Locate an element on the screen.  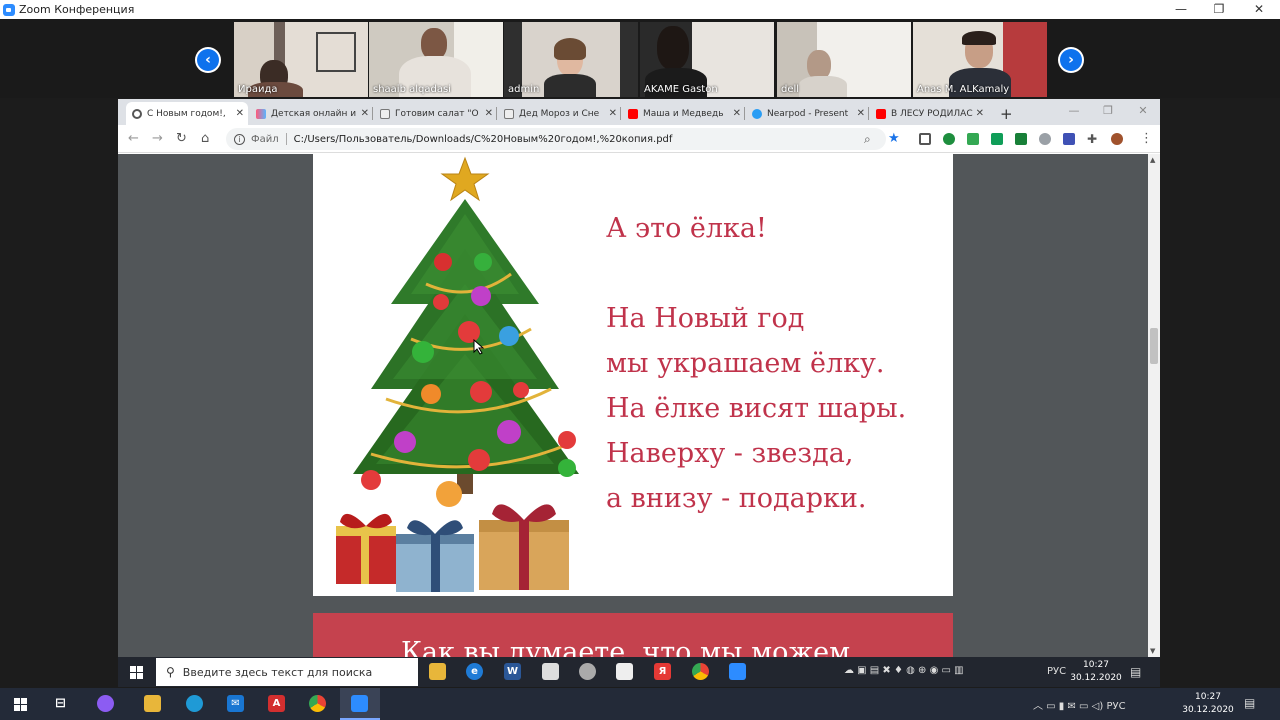
chevron-right-icon: › is located at coordinates (1071, 60).